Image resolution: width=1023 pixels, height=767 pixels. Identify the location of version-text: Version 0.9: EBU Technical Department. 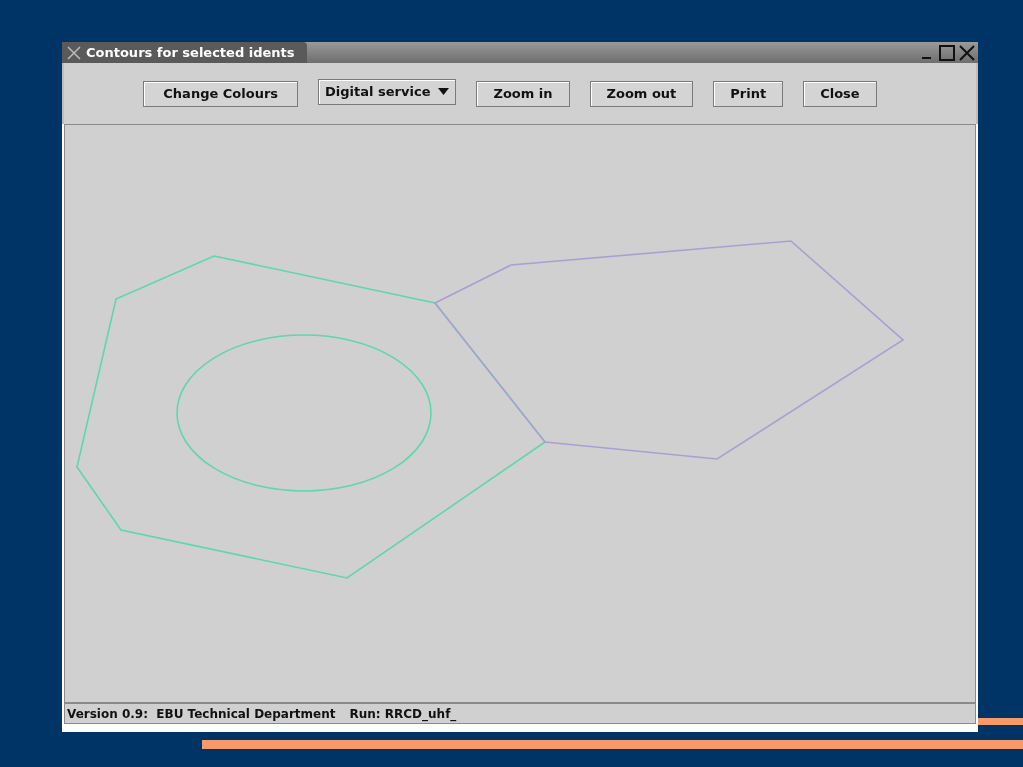
(201, 714).